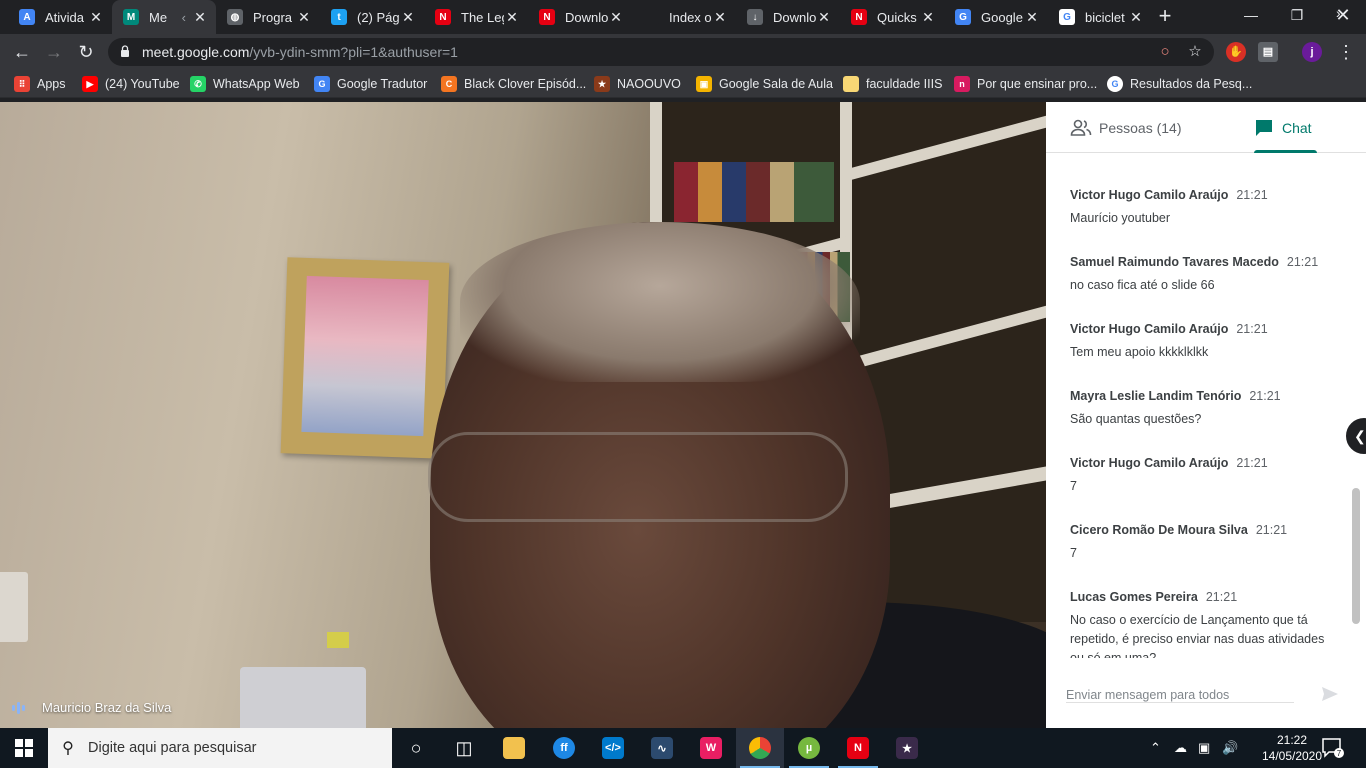  What do you see at coordinates (690, 17) in the screenshot?
I see `tab-title: Index o` at bounding box center [690, 17].